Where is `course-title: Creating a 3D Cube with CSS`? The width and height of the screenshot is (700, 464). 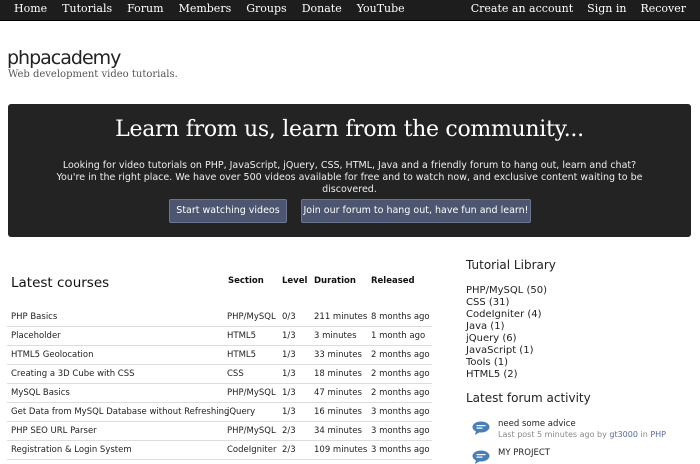
course-title: Creating a 3D Cube with CSS is located at coordinates (73, 374).